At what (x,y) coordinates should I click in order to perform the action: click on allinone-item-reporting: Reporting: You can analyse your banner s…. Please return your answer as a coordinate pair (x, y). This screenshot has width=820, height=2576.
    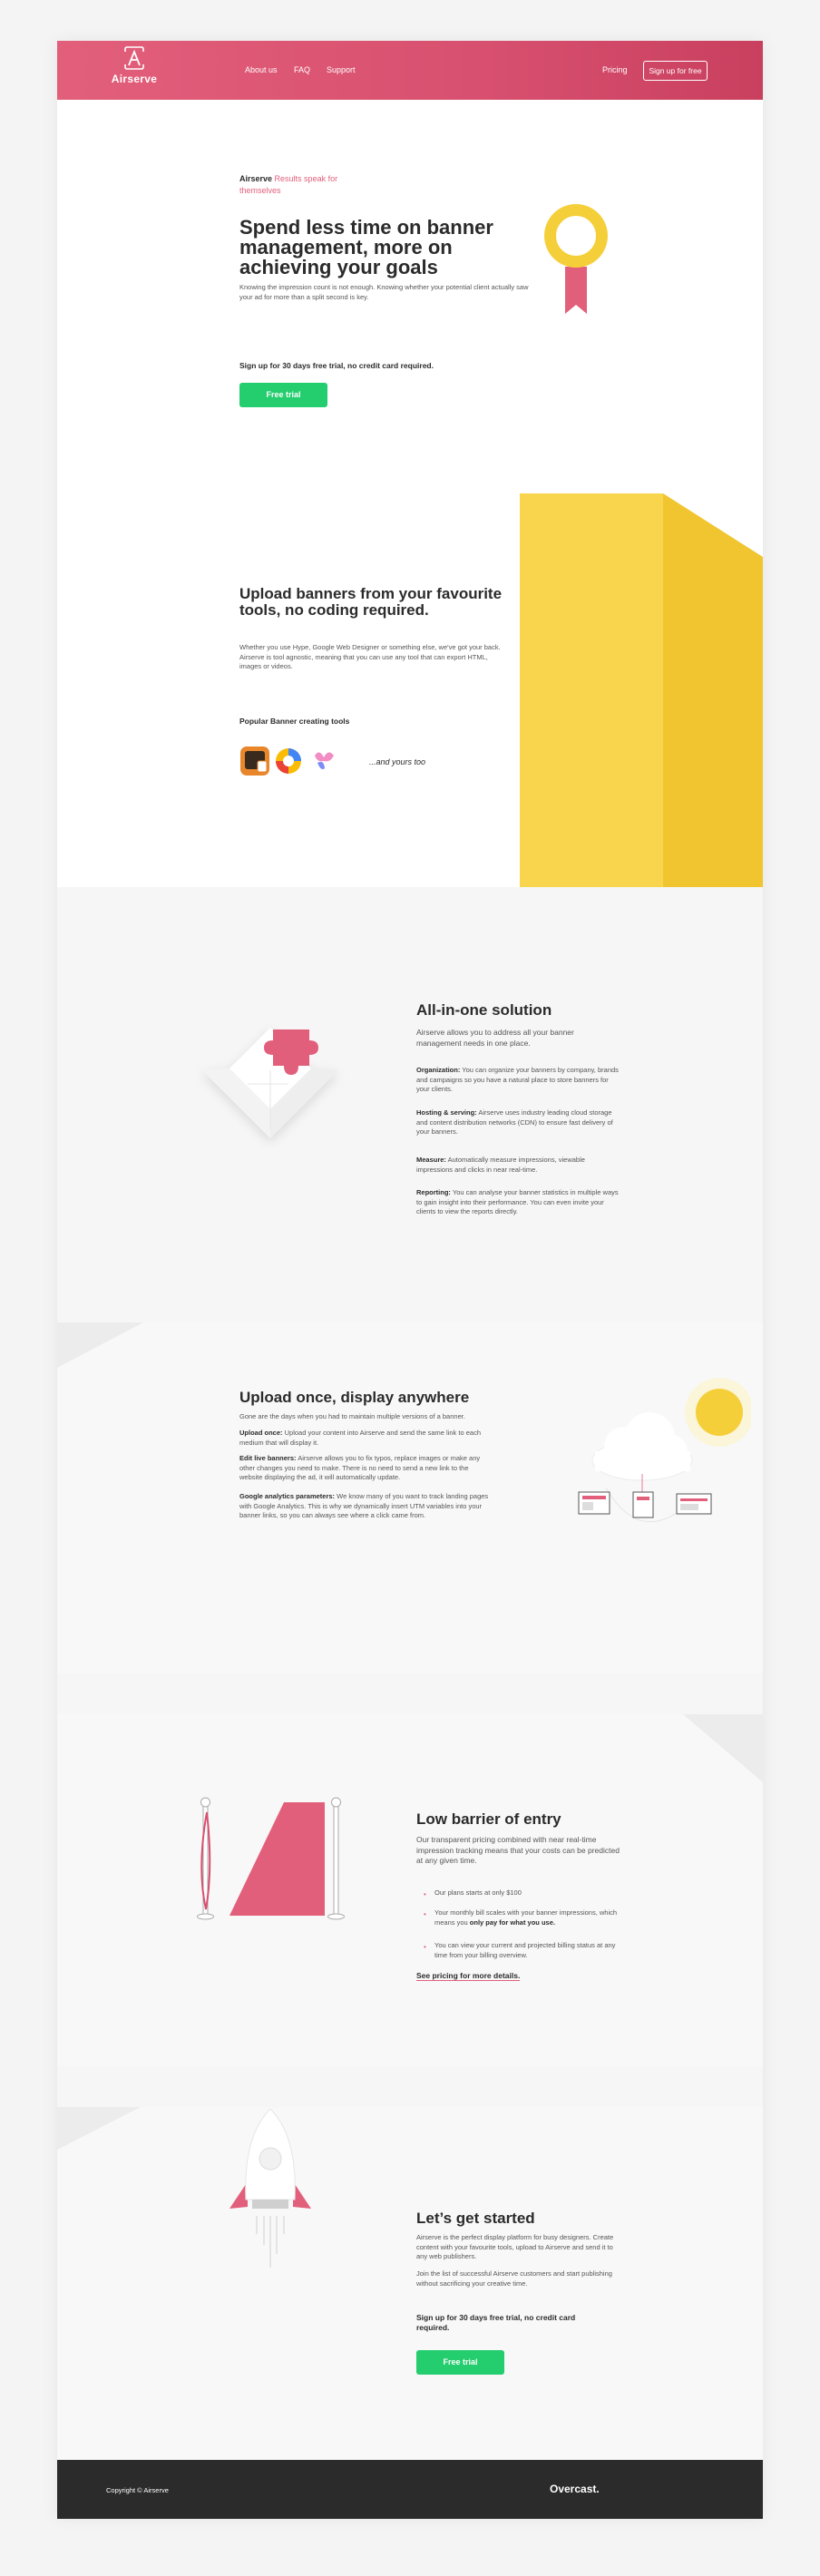
    Looking at the image, I should click on (518, 1202).